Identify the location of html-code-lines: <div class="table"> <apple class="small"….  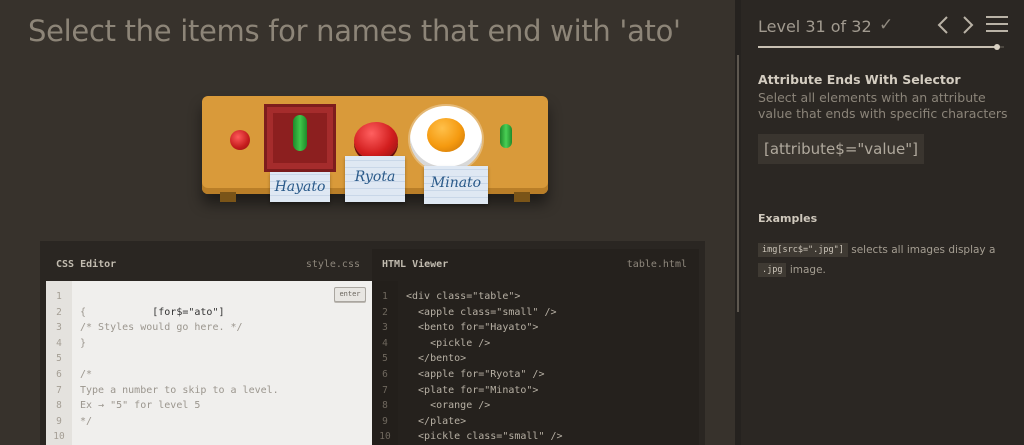
(552, 367).